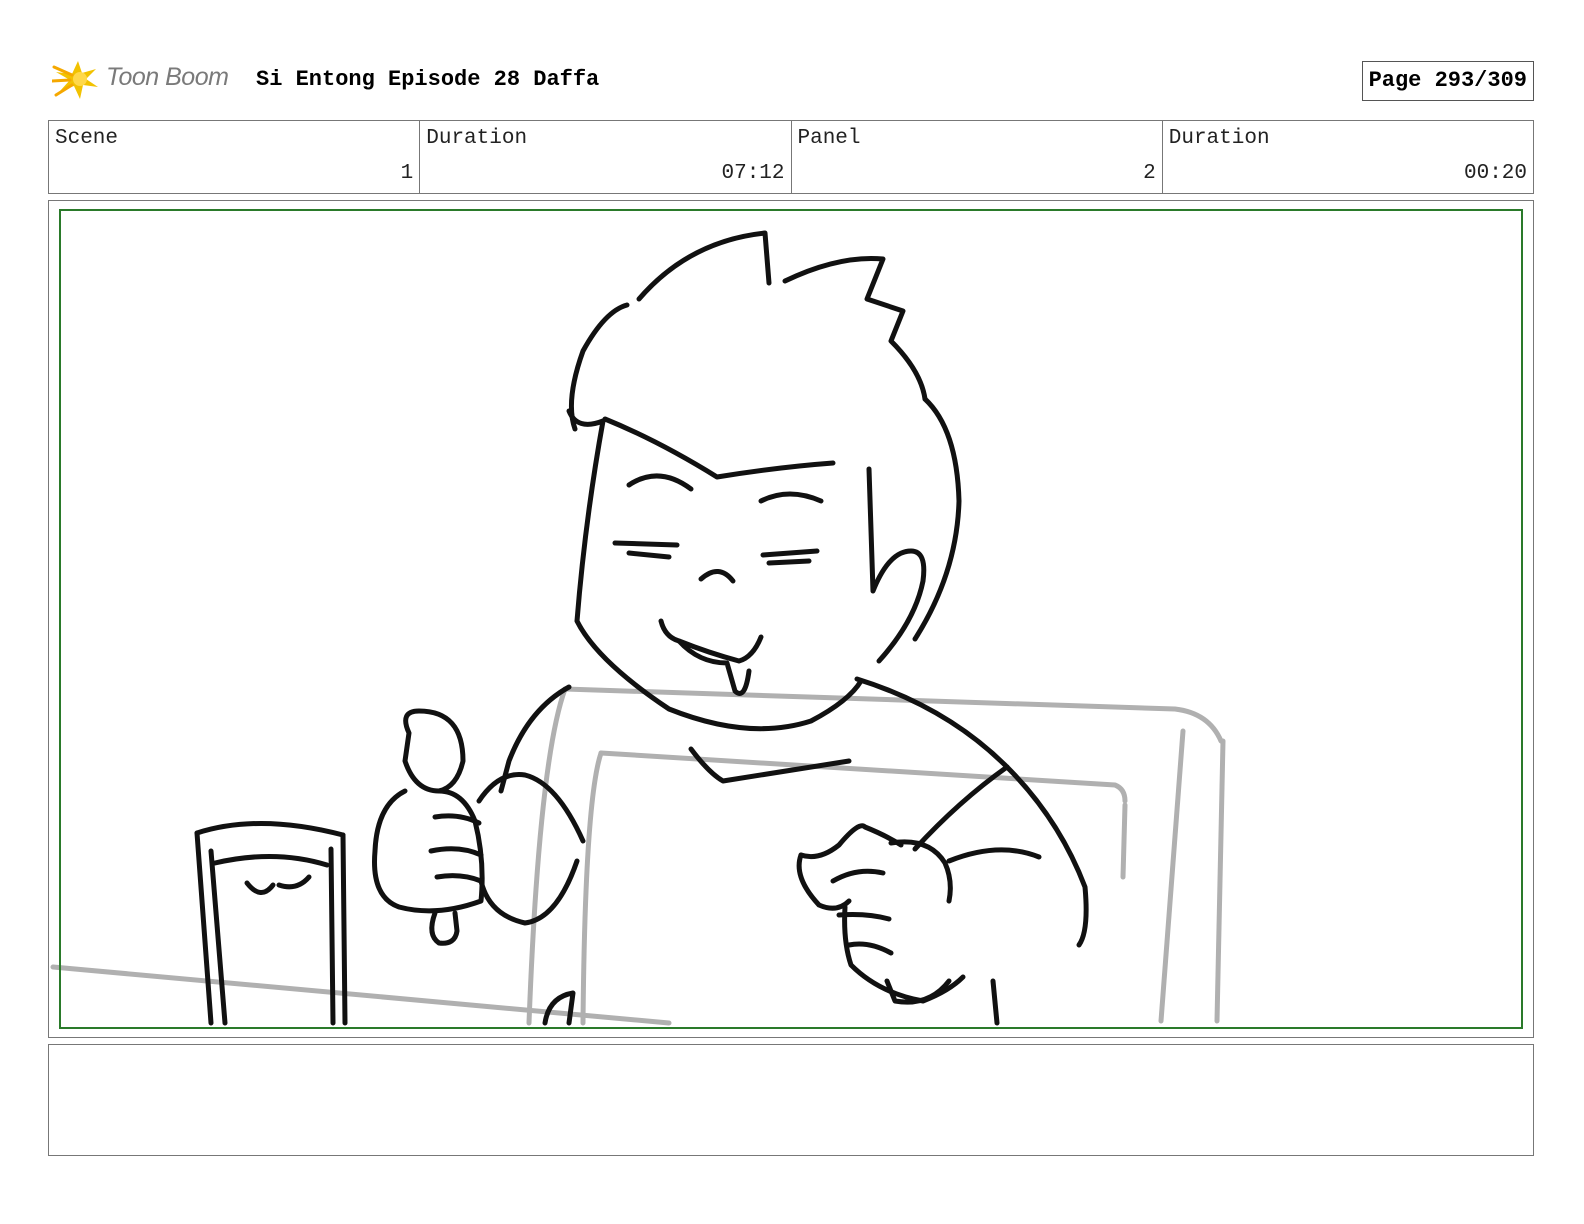  What do you see at coordinates (87, 138) in the screenshot?
I see `scene-label: Scene` at bounding box center [87, 138].